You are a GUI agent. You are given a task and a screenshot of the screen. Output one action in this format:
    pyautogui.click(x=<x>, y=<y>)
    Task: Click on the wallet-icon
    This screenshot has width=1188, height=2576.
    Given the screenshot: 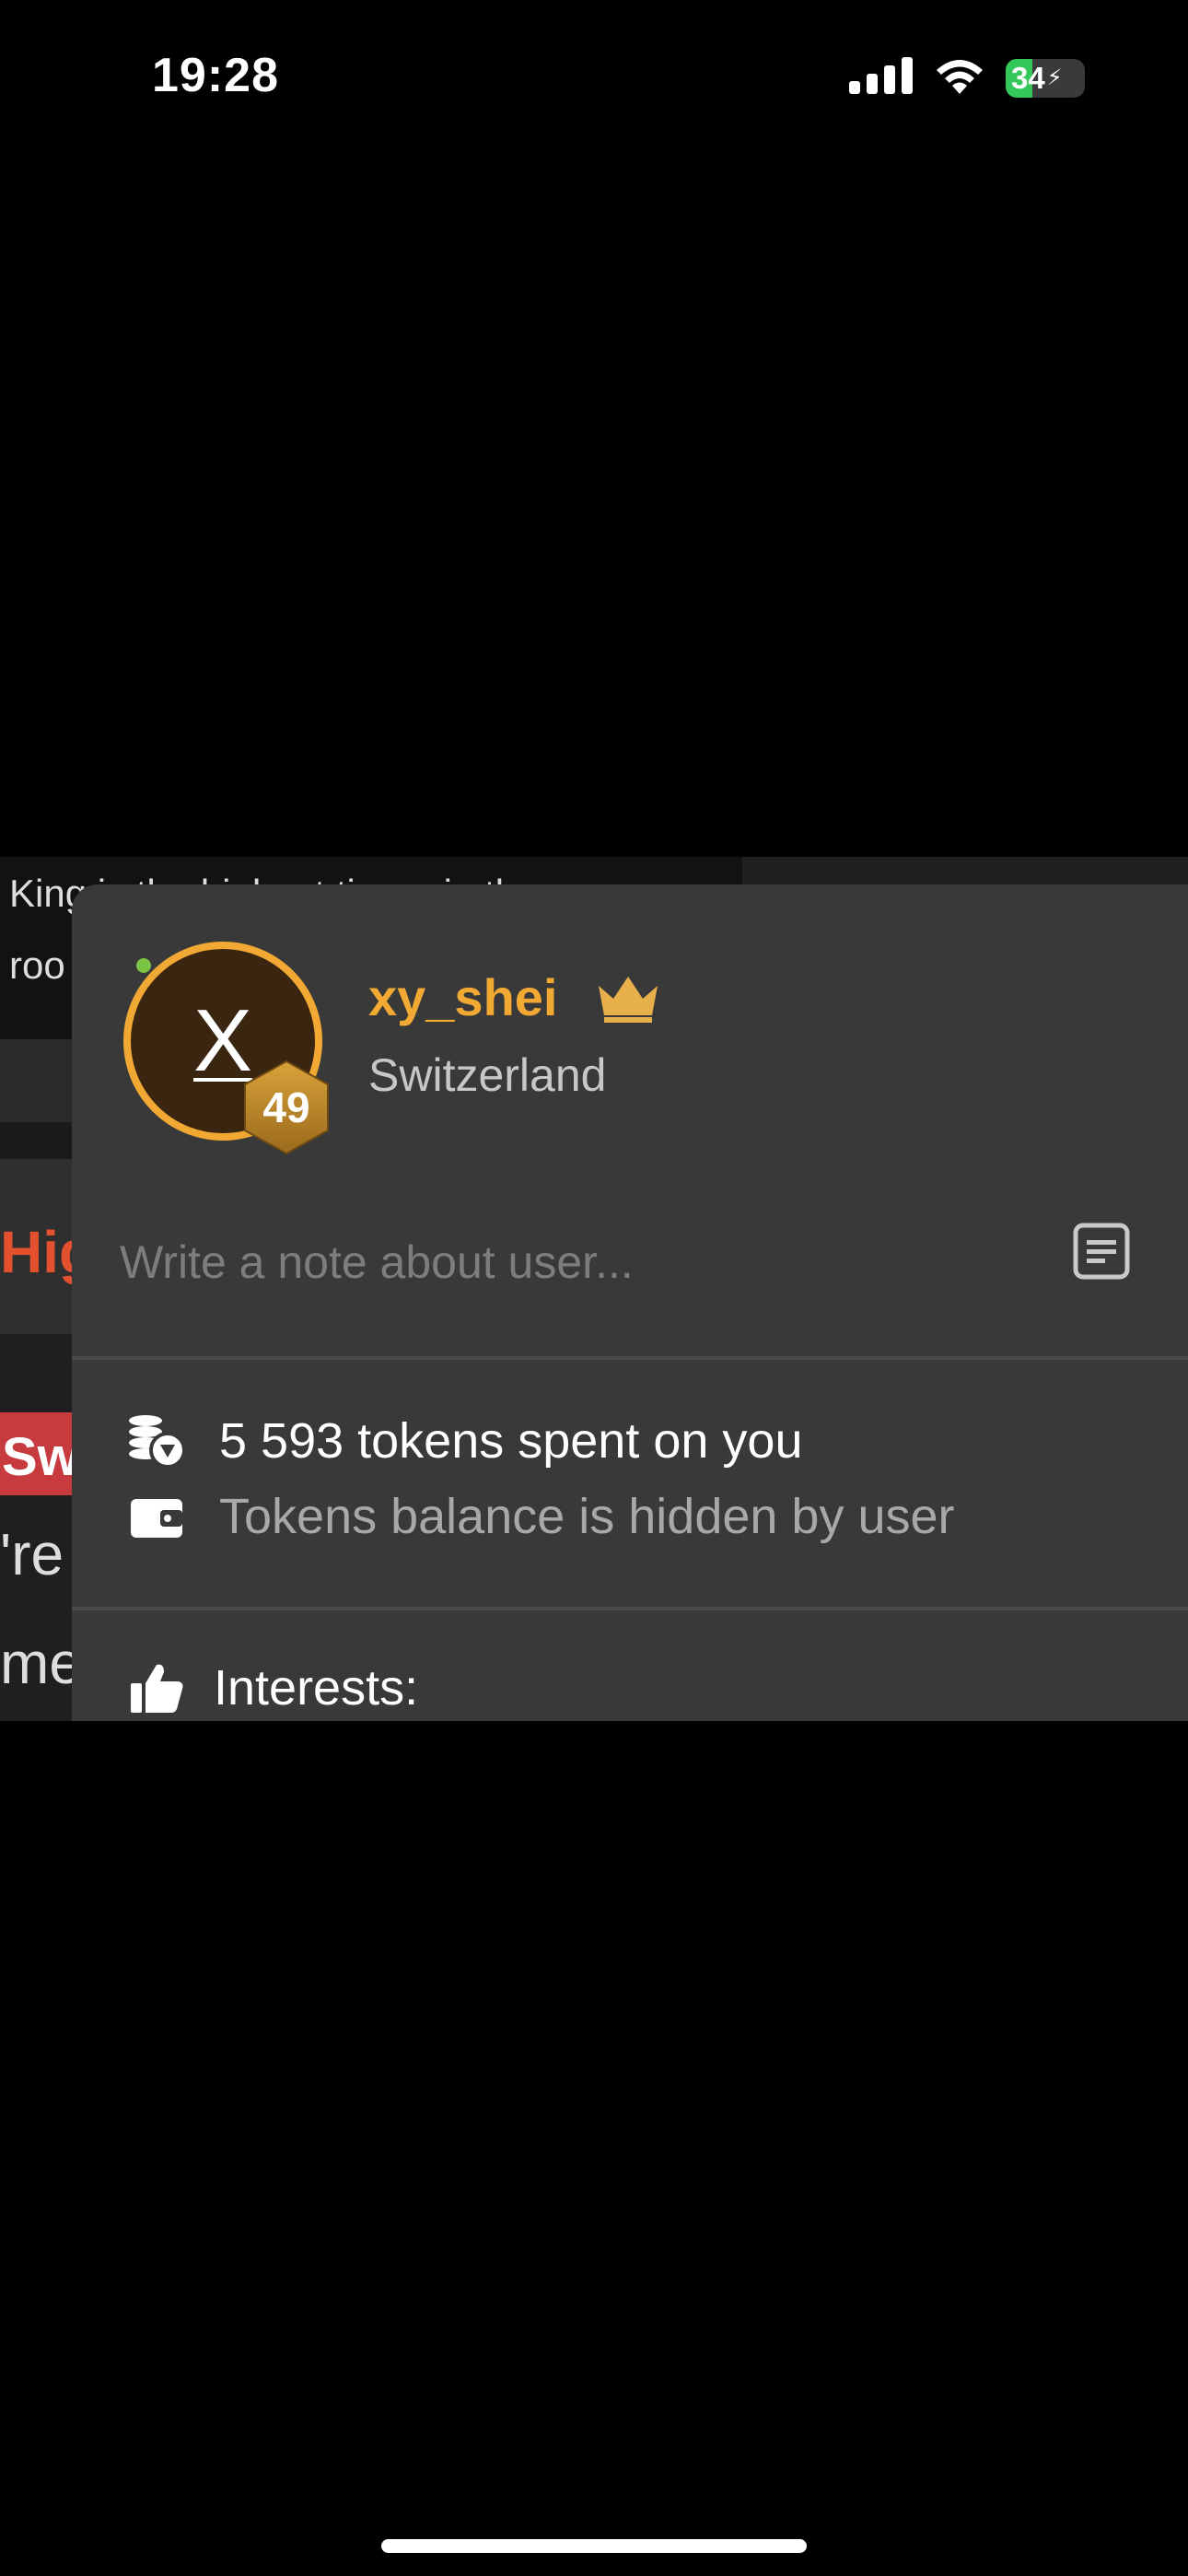 What is the action you would take?
    pyautogui.click(x=156, y=1516)
    